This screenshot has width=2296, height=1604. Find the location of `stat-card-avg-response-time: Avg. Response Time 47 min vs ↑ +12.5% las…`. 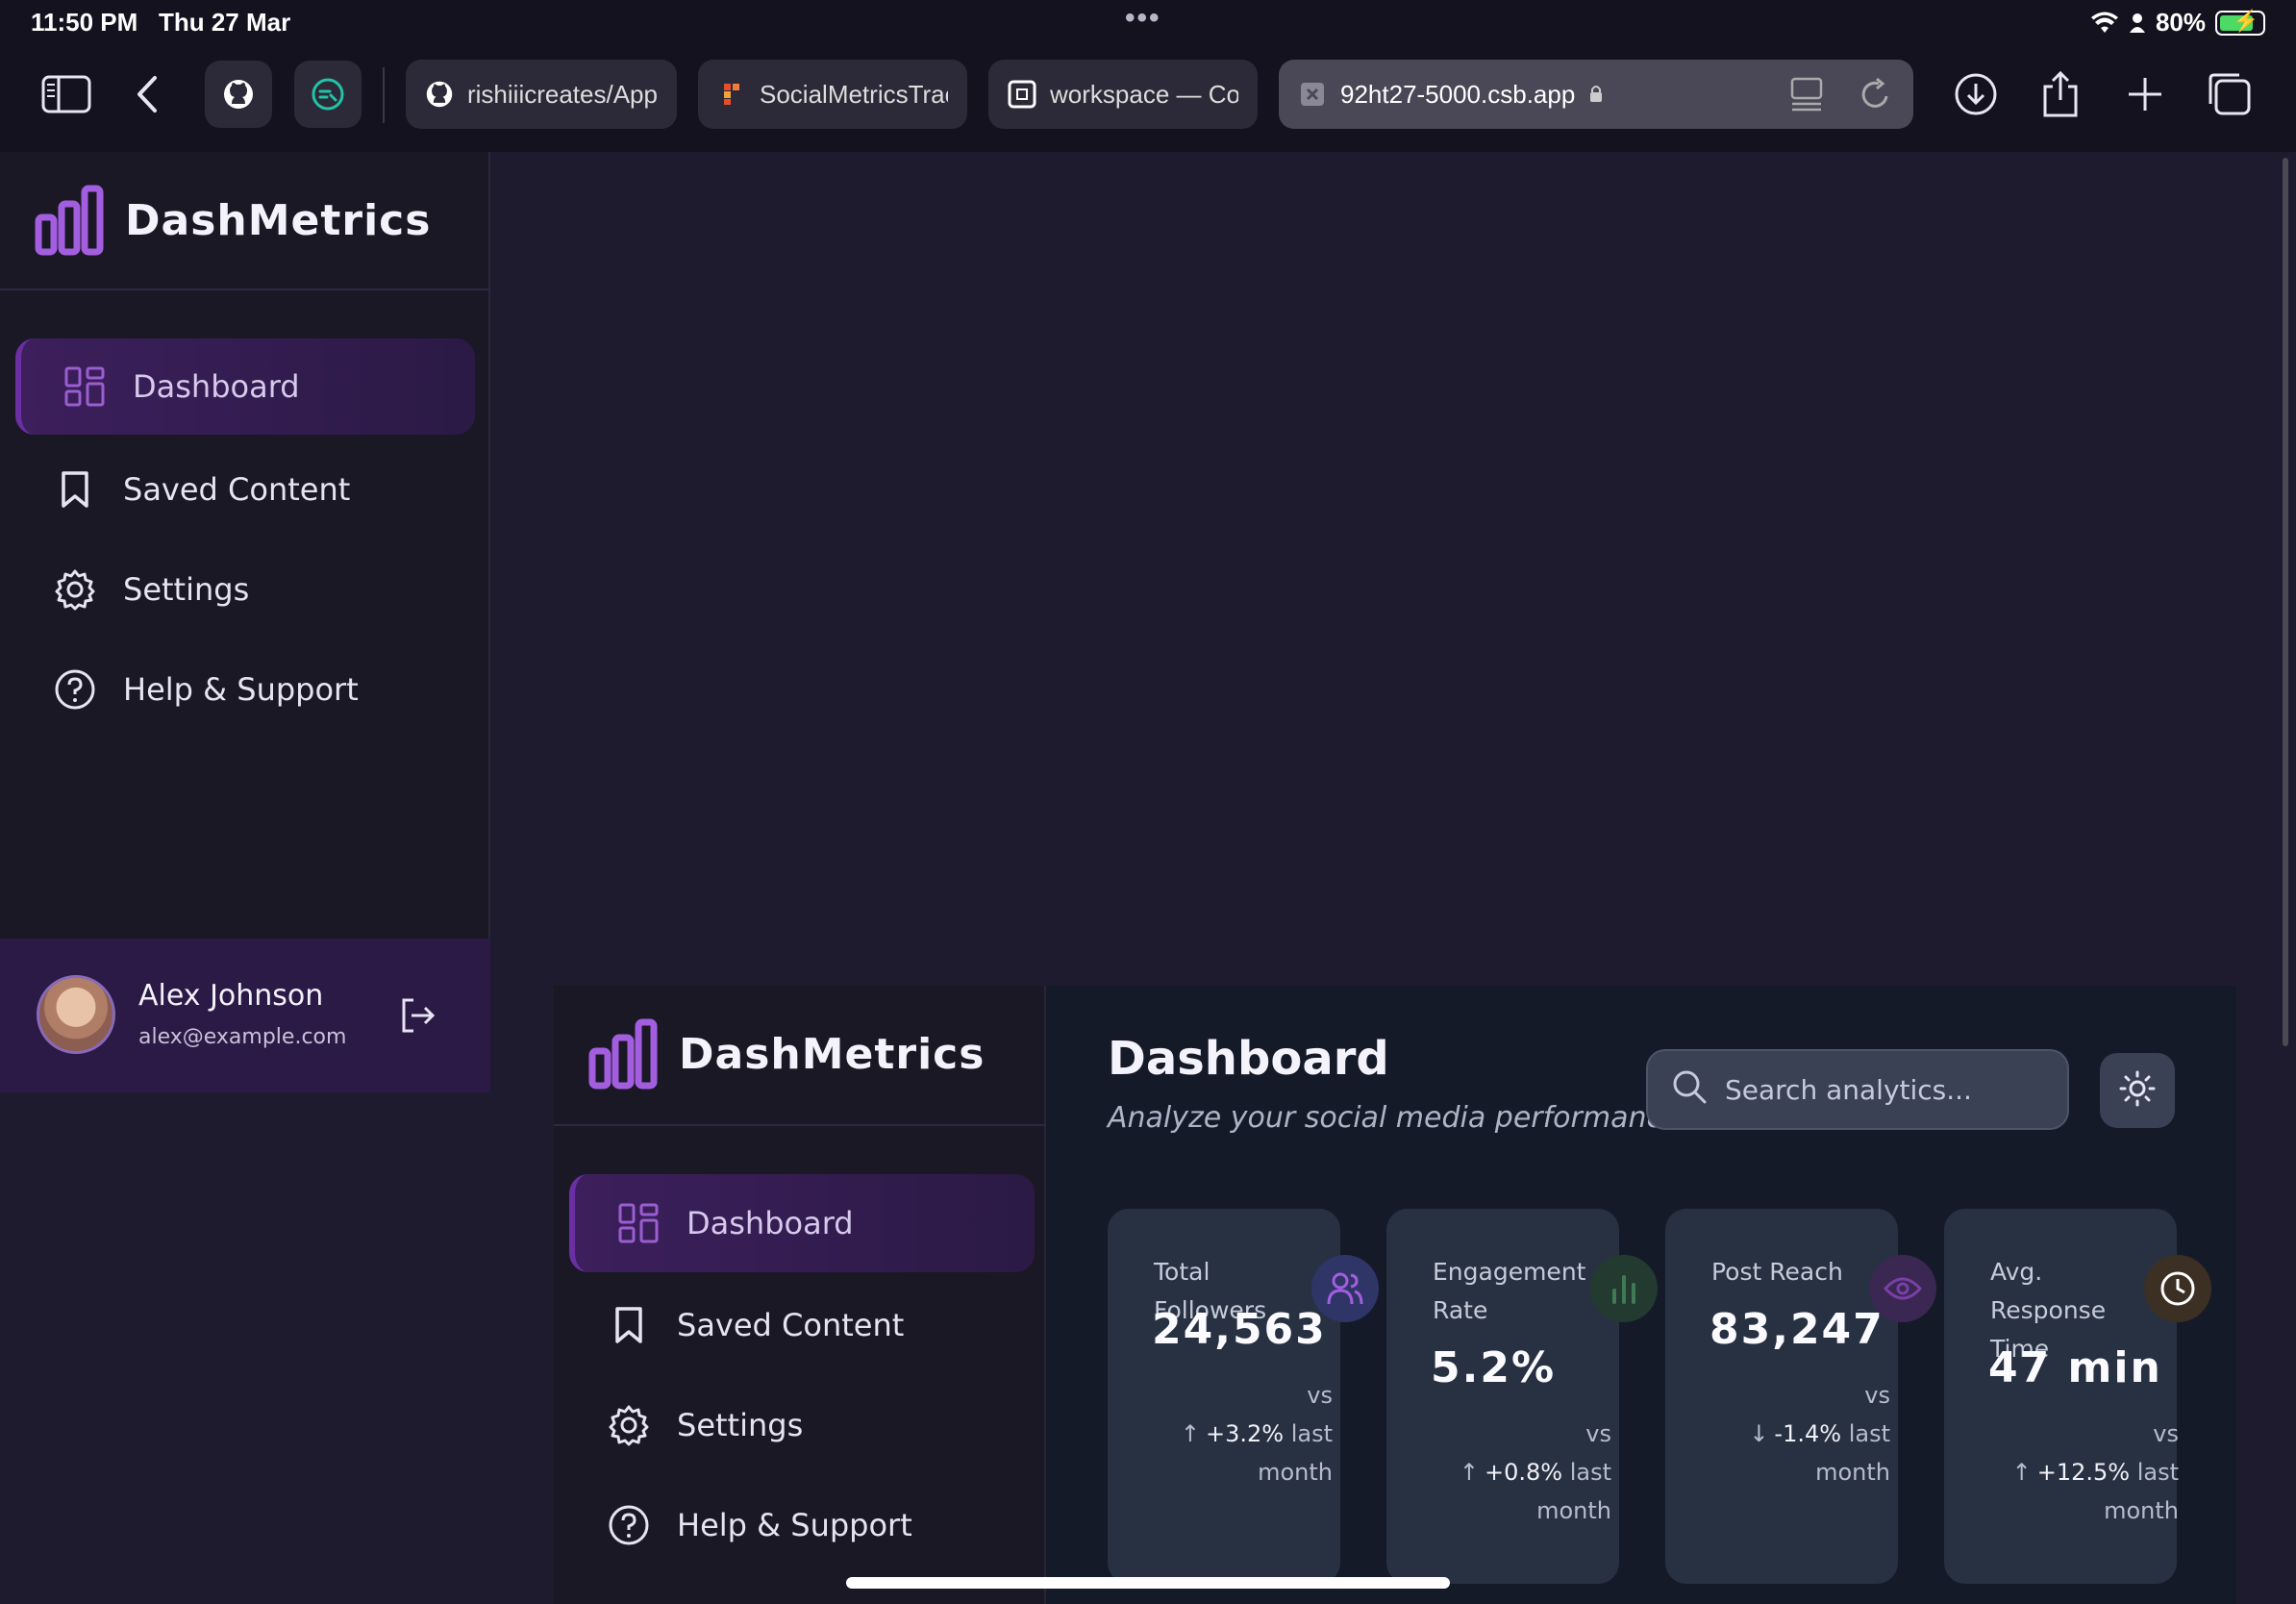

stat-card-avg-response-time: Avg. Response Time 47 min vs ↑ +12.5% las… is located at coordinates (2077, 1396).